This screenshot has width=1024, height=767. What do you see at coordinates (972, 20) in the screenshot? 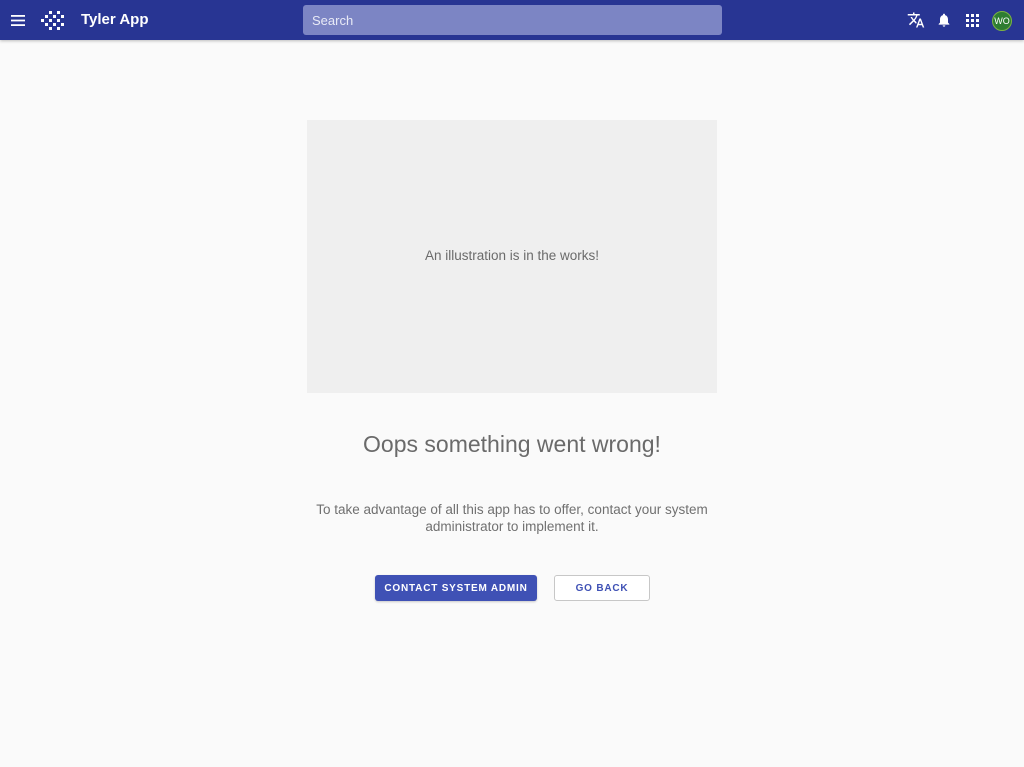
I see `apps-grid-icon` at bounding box center [972, 20].